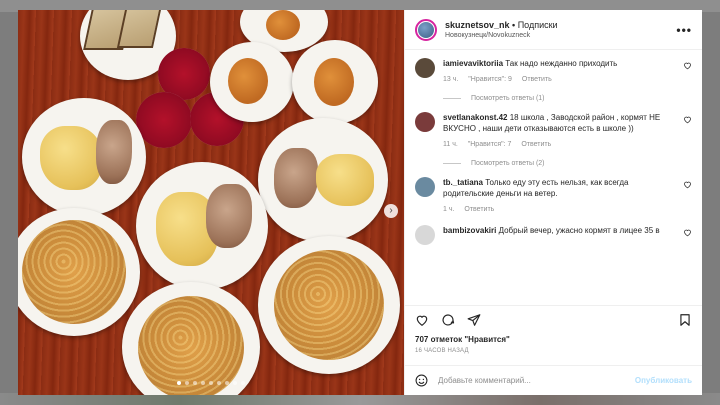 This screenshot has width=720, height=405. What do you see at coordinates (140, 29) in the screenshot?
I see `bread-slice` at bounding box center [140, 29].